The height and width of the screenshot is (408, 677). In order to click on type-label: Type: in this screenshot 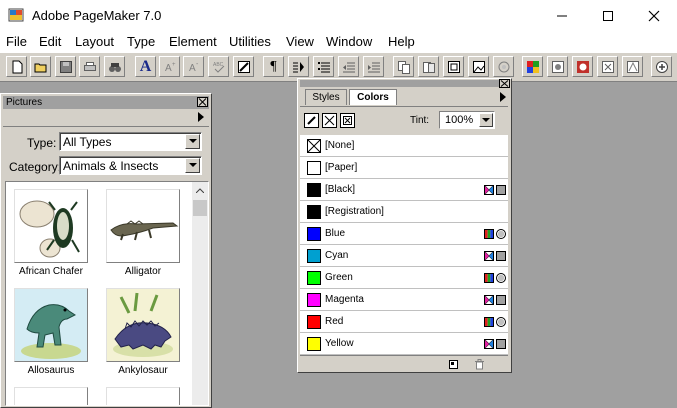, I will do `click(42, 143)`.